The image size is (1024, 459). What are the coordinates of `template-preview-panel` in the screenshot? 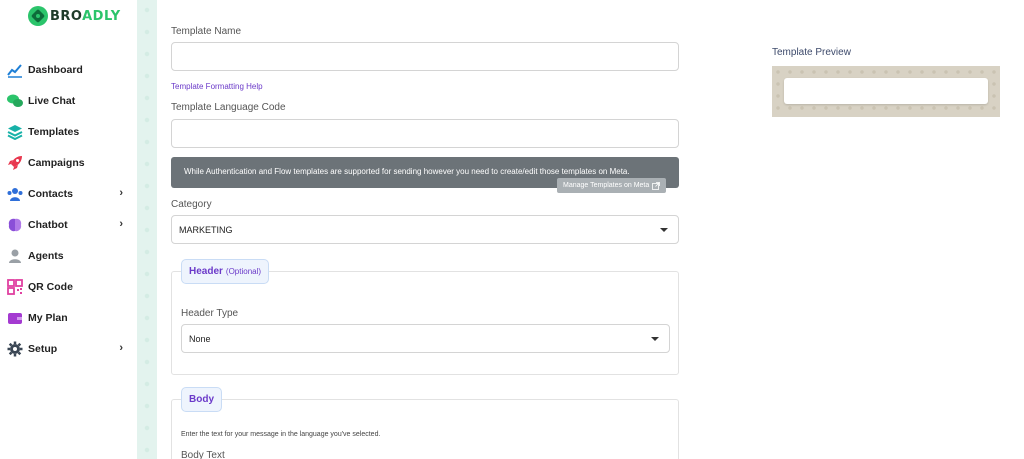 It's located at (886, 91).